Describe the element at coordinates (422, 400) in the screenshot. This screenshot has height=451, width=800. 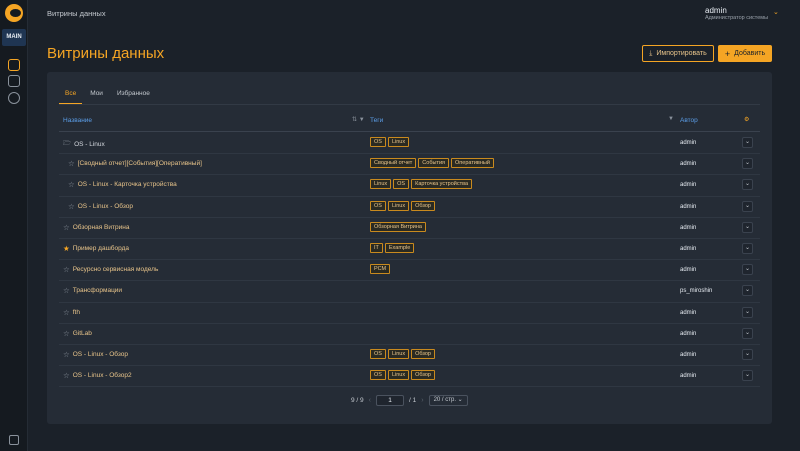
I see `next-page-icon: ›` at that location.